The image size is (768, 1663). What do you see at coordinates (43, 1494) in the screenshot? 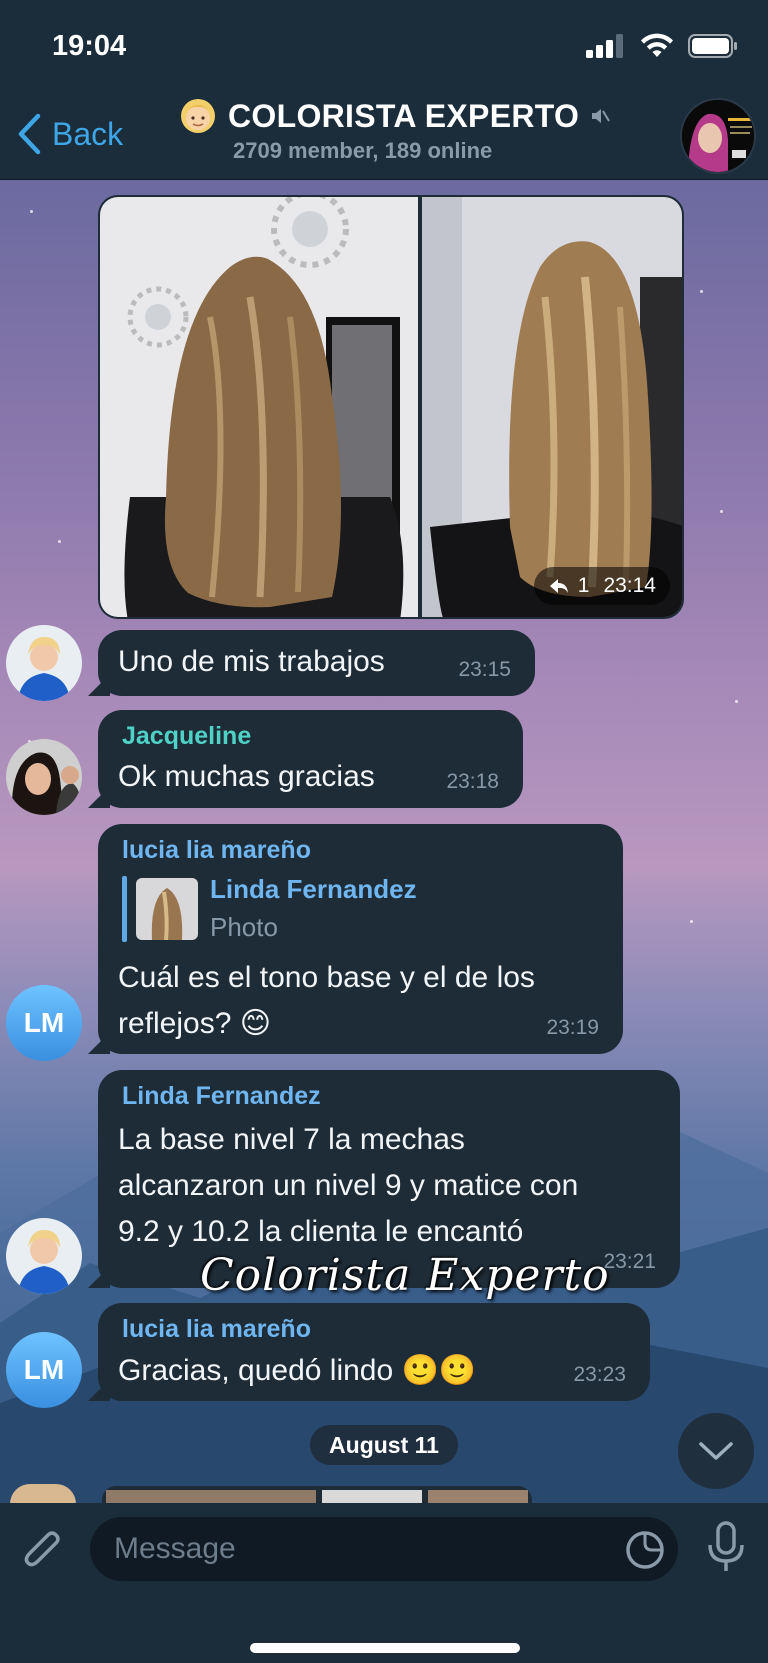
I see `partial-avatar` at bounding box center [43, 1494].